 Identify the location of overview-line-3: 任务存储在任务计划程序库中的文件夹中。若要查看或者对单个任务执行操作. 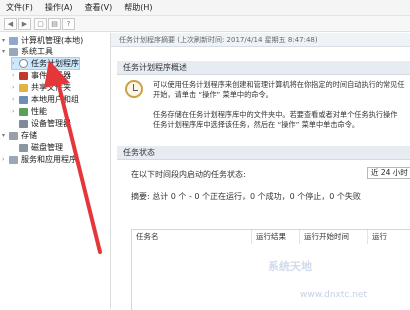
(275, 114).